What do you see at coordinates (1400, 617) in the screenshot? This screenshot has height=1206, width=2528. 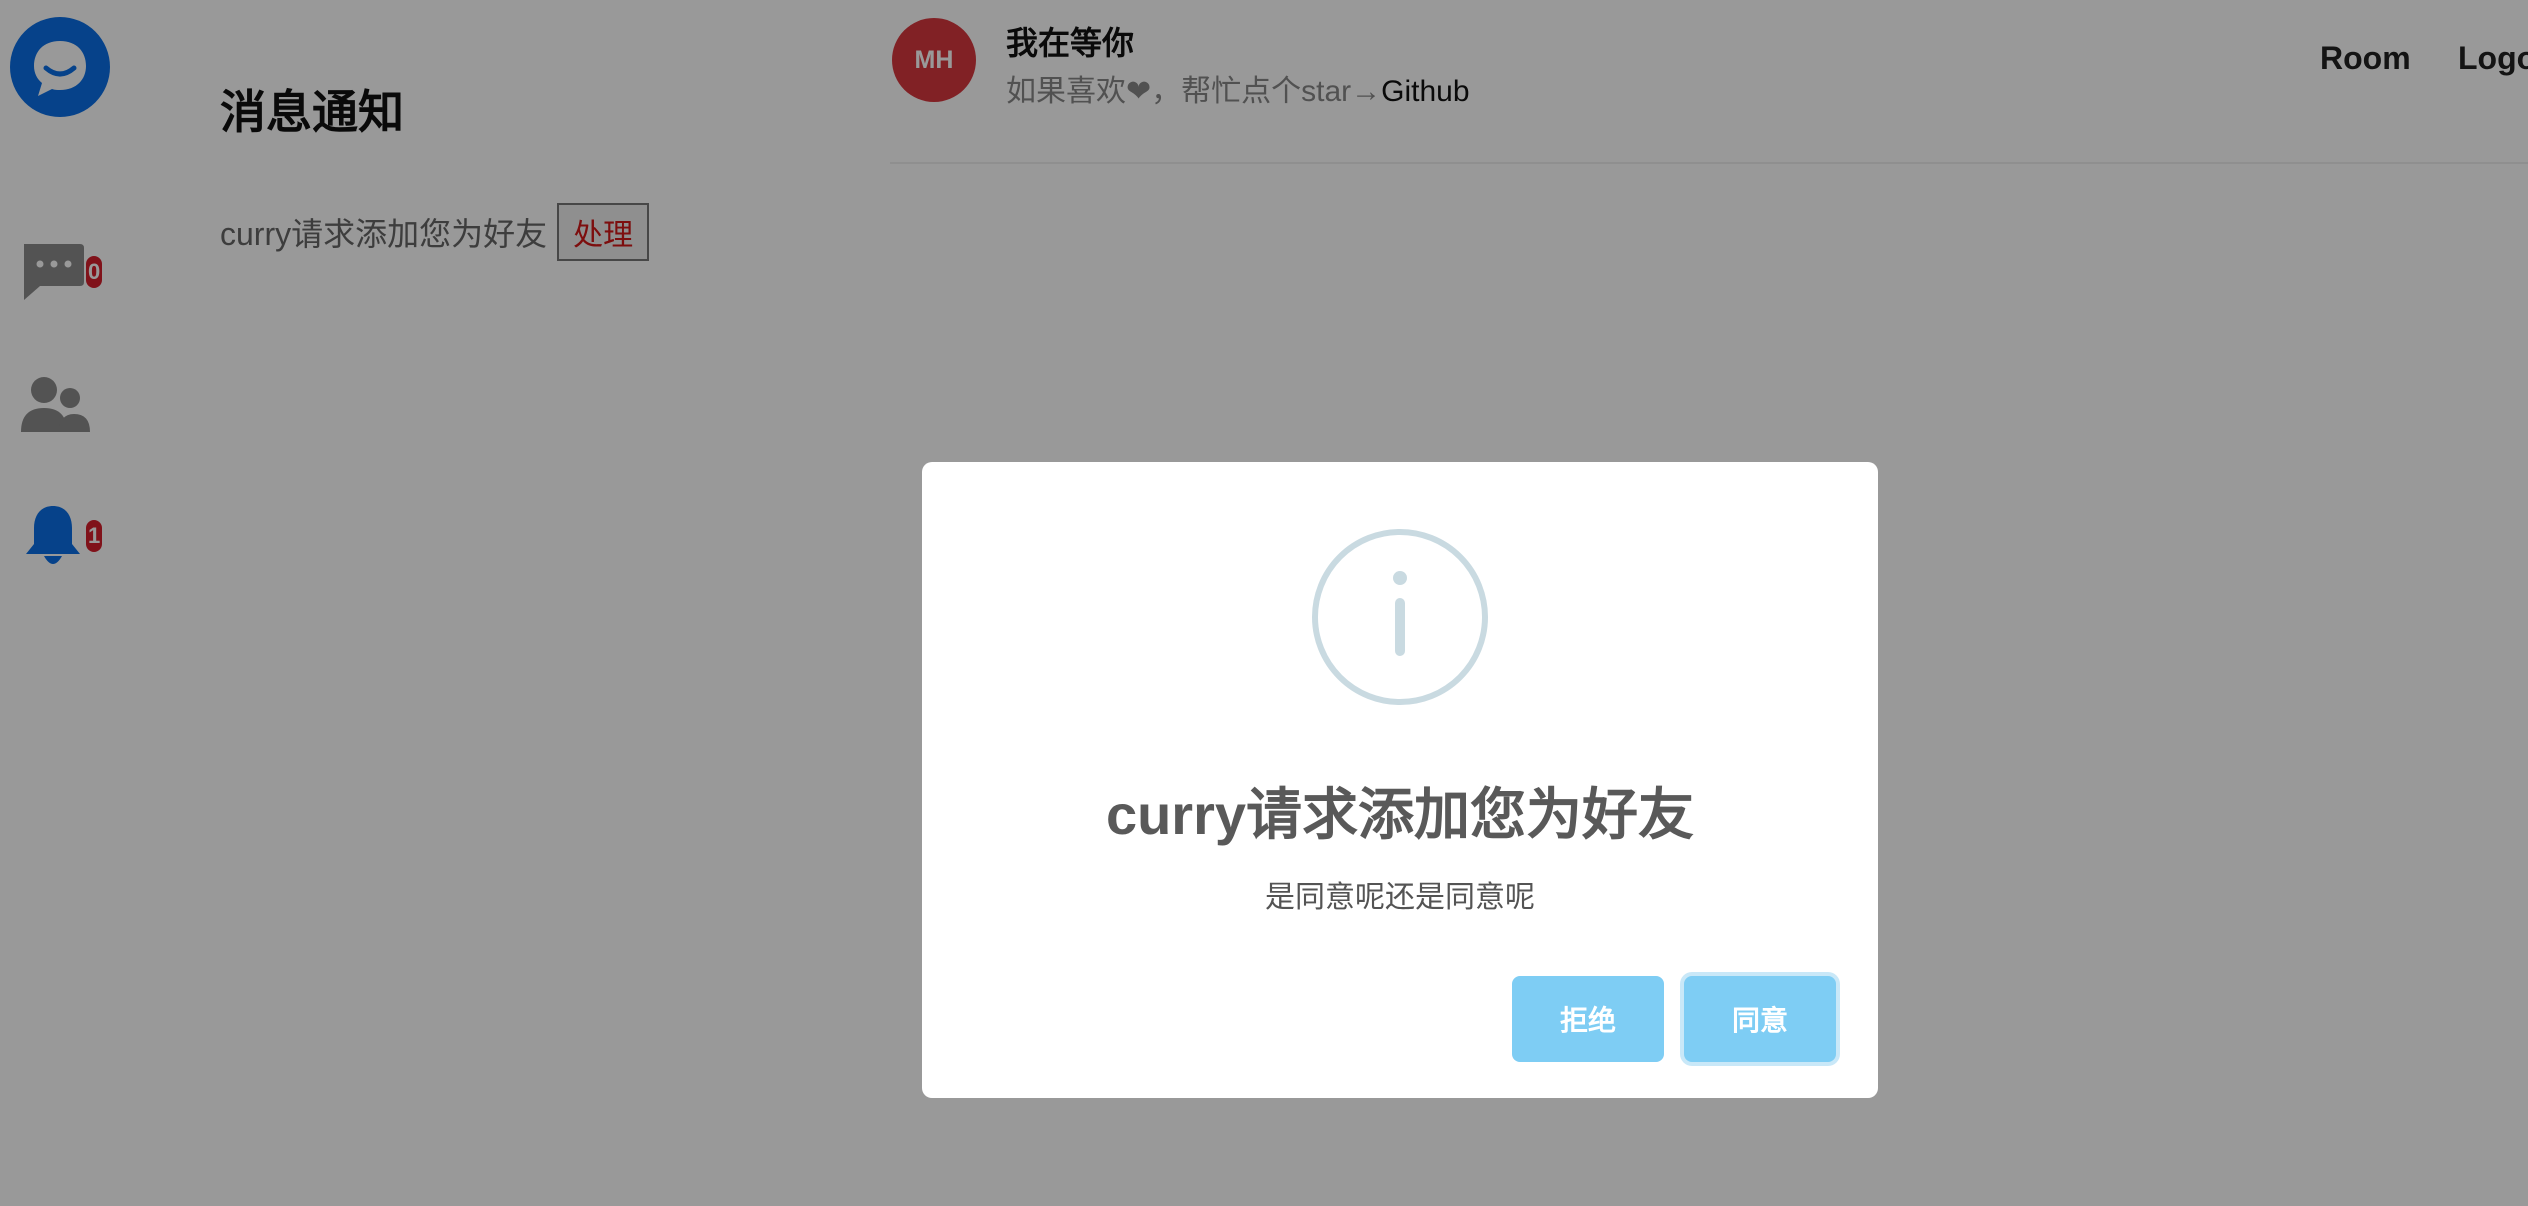 I see `info-icon` at bounding box center [1400, 617].